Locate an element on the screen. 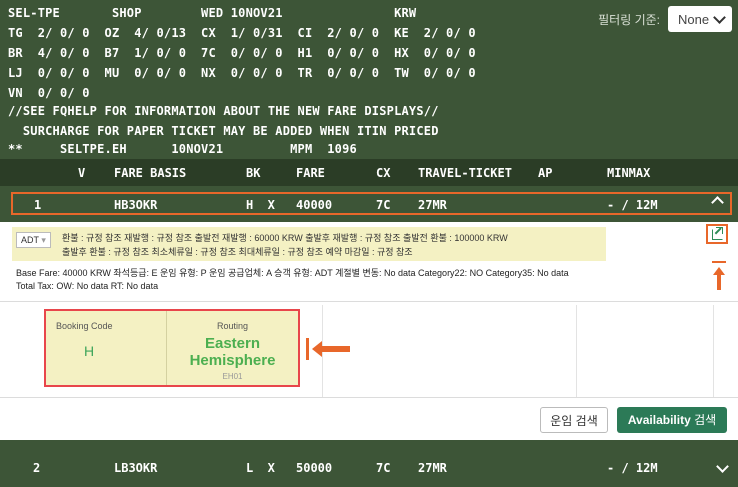  pax-type-value: ADT is located at coordinates (30, 240).